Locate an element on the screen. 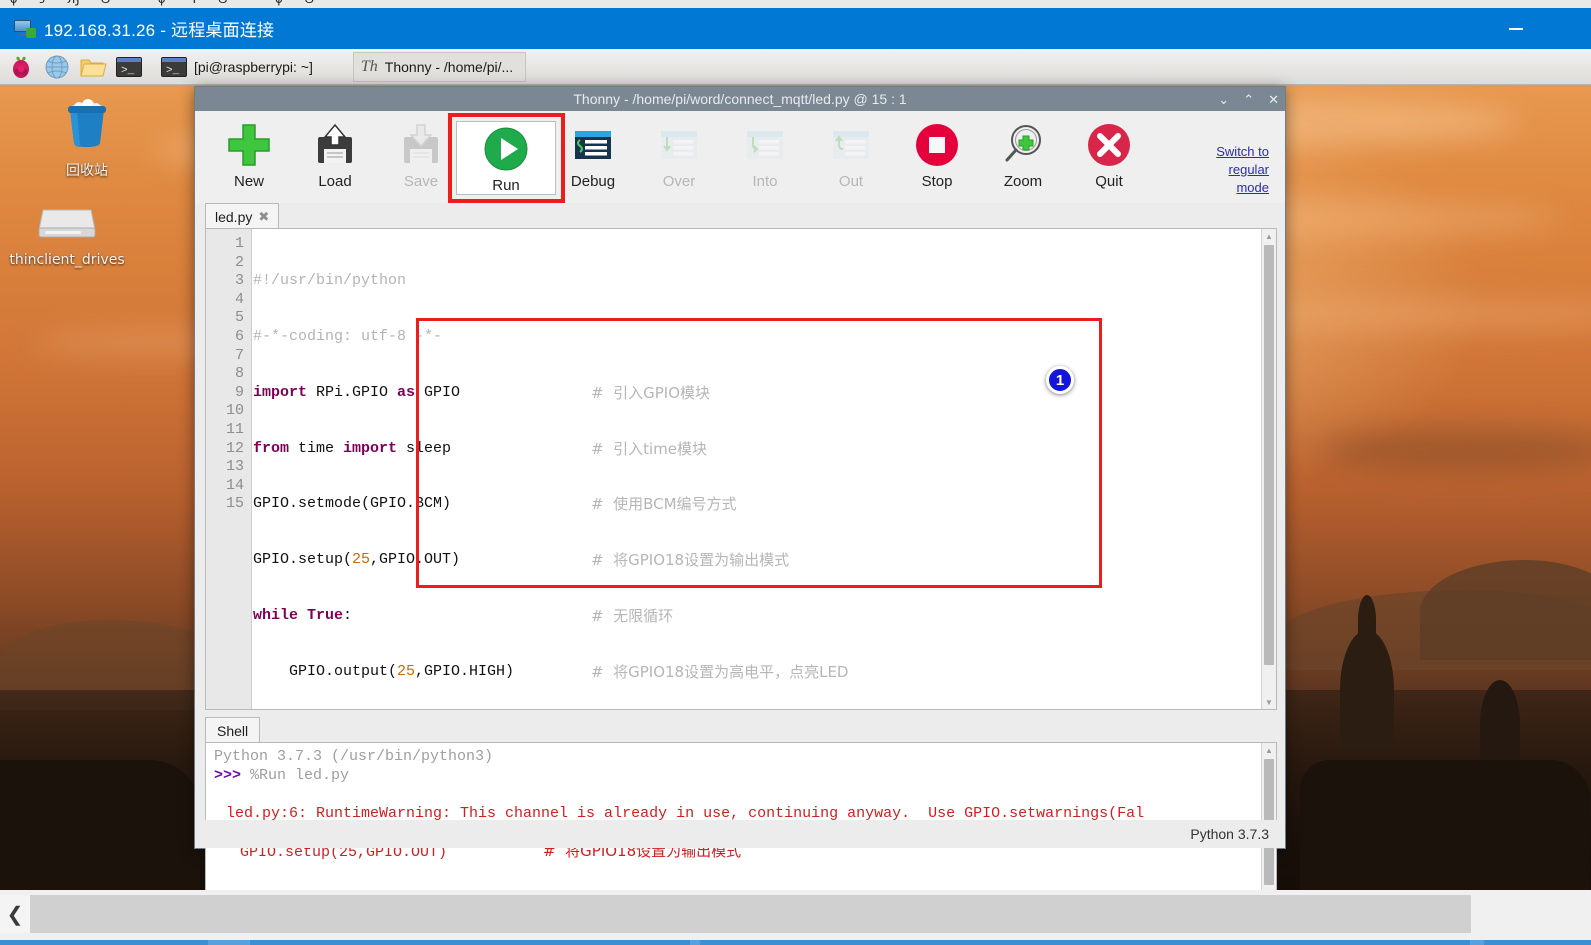  editor-vertical-scrollbar: ▲ ▼ is located at coordinates (1268, 469).